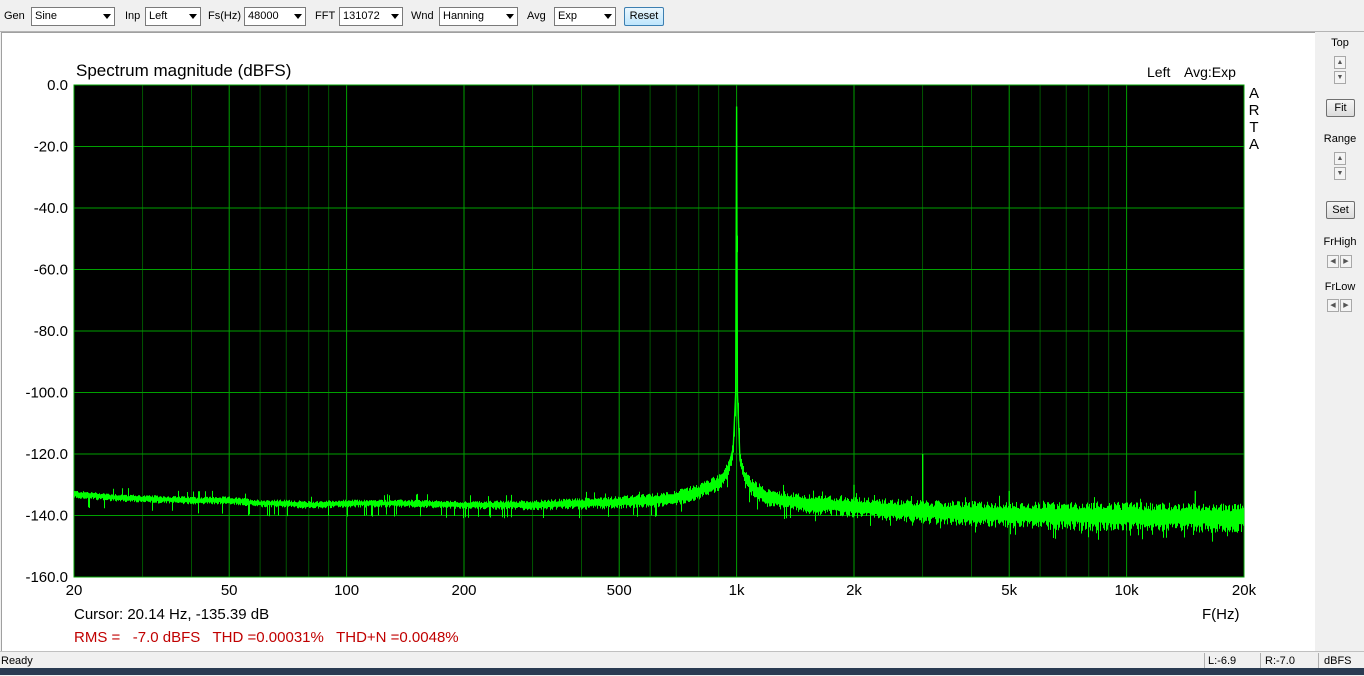 The width and height of the screenshot is (1364, 676). Describe the element at coordinates (1340, 77) in the screenshot. I see `top-down-spin: ▼` at that location.